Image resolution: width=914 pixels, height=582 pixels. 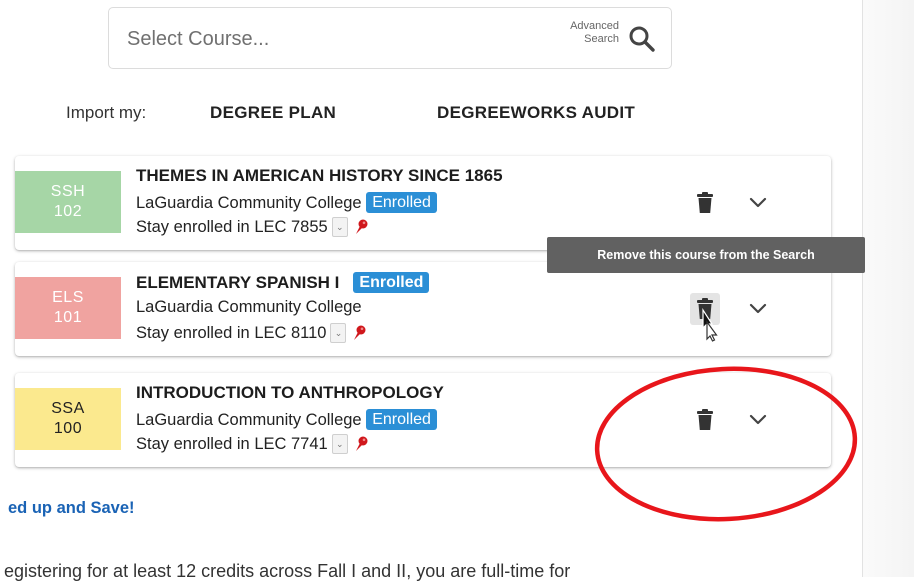 I want to click on course-title-text: ELEMENTARY SPANISH I, so click(x=238, y=282).